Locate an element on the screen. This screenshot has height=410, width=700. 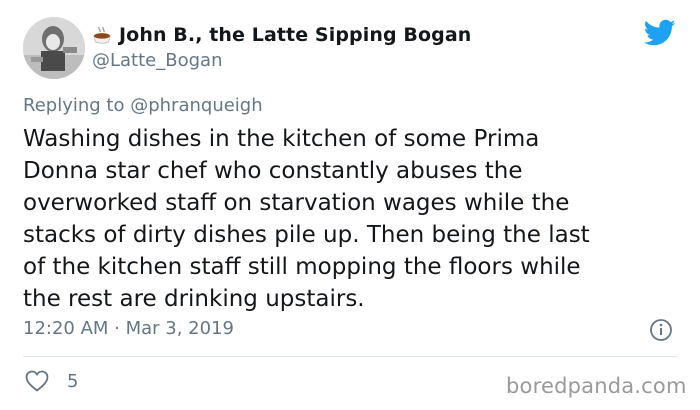
tweet-text-line: the rest are drinking upstairs. is located at coordinates (194, 299).